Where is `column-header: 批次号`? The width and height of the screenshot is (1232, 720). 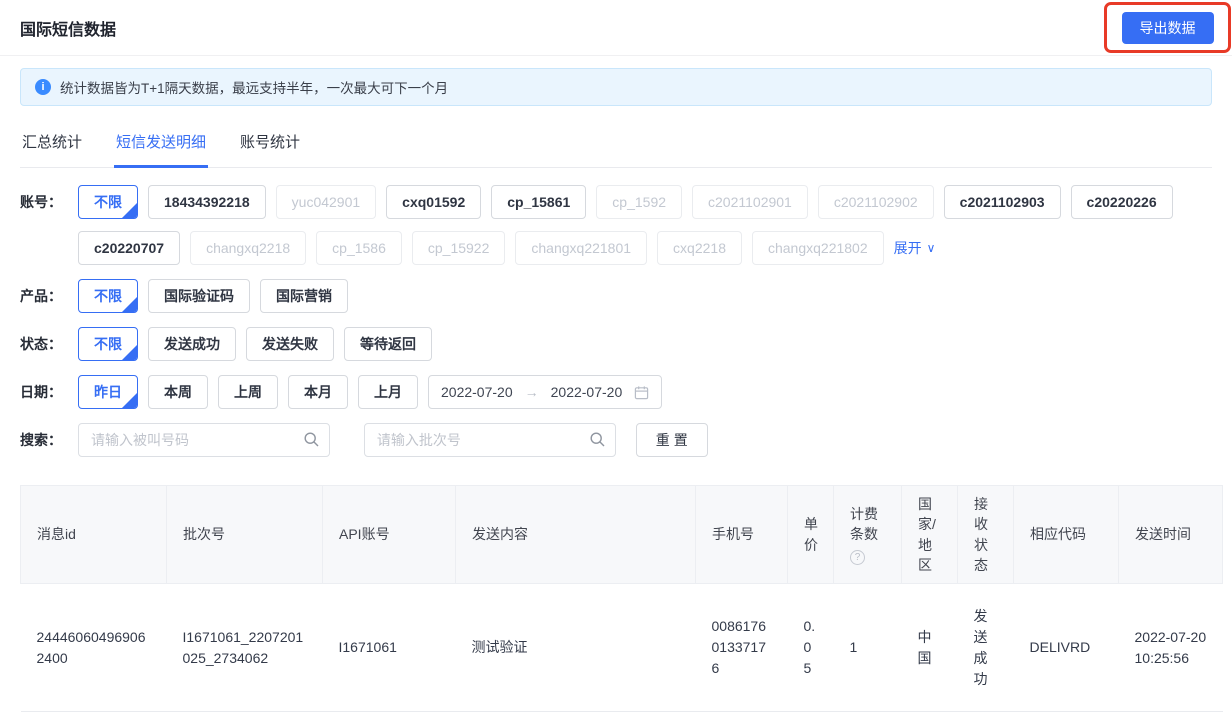
column-header: 批次号 is located at coordinates (244, 535).